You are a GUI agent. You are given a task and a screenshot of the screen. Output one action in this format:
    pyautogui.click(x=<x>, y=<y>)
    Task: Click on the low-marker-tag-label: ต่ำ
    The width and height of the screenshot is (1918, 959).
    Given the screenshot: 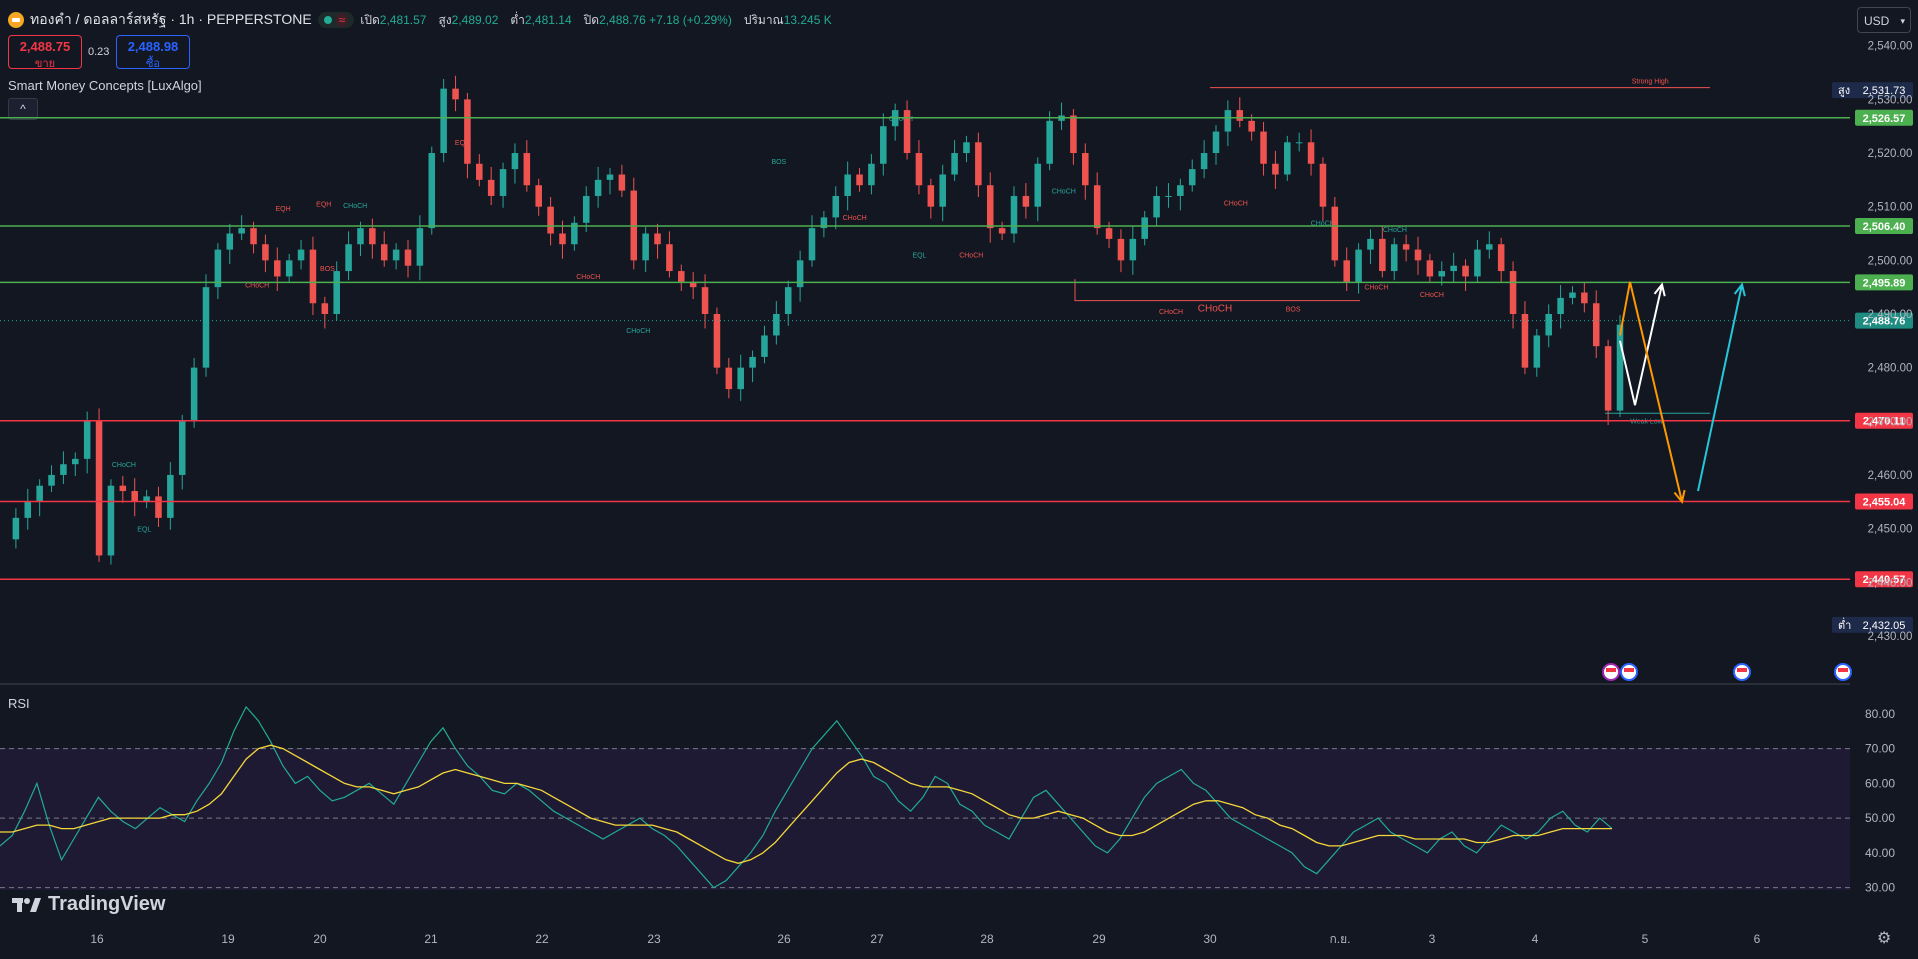 What is the action you would take?
    pyautogui.click(x=1844, y=624)
    